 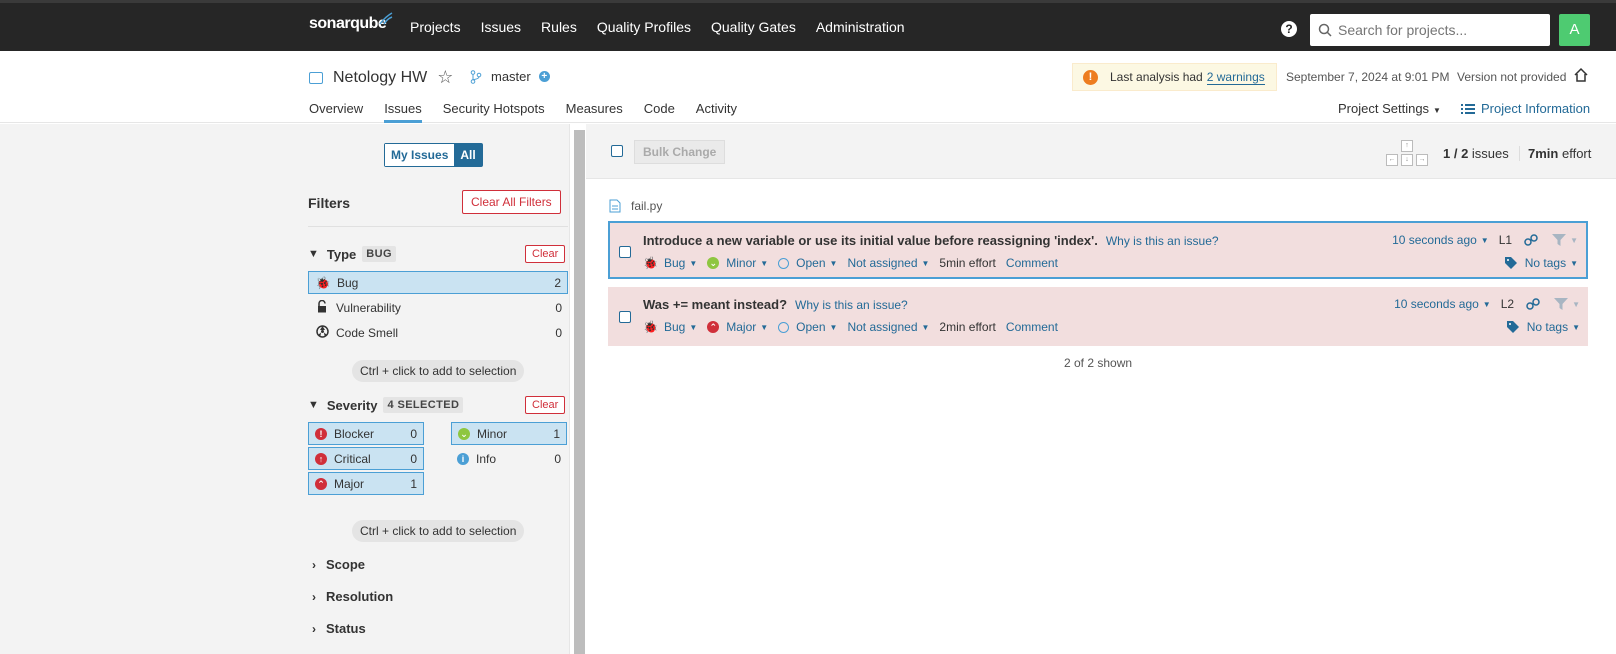 I want to click on issue-status-label: Open, so click(x=811, y=327).